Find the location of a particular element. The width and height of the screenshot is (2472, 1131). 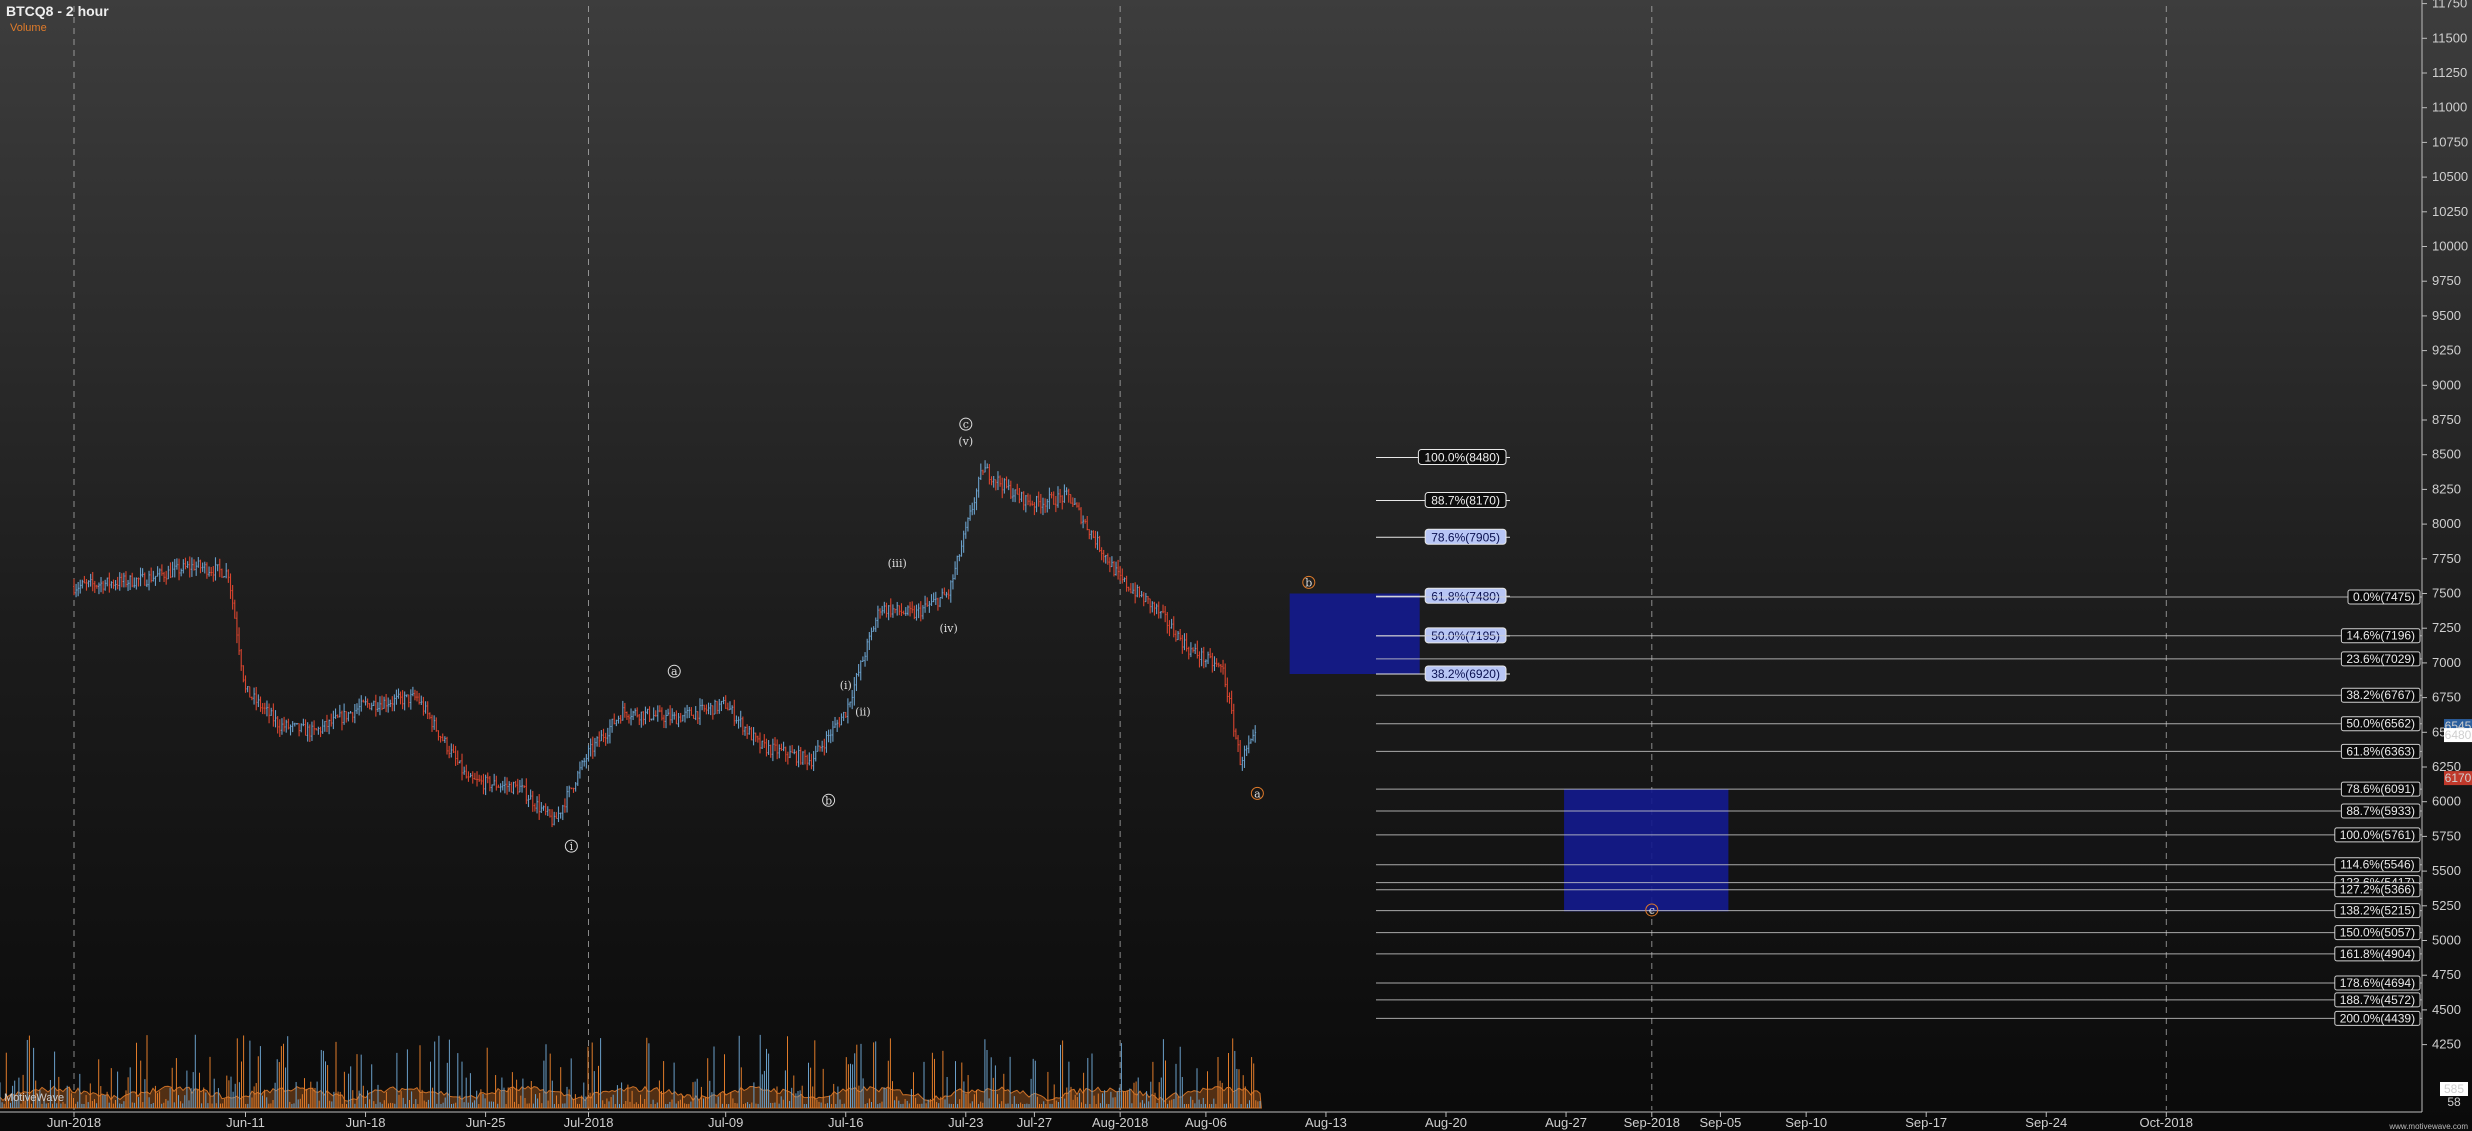

time-tick-label: Aug-27 is located at coordinates (1566, 1122).